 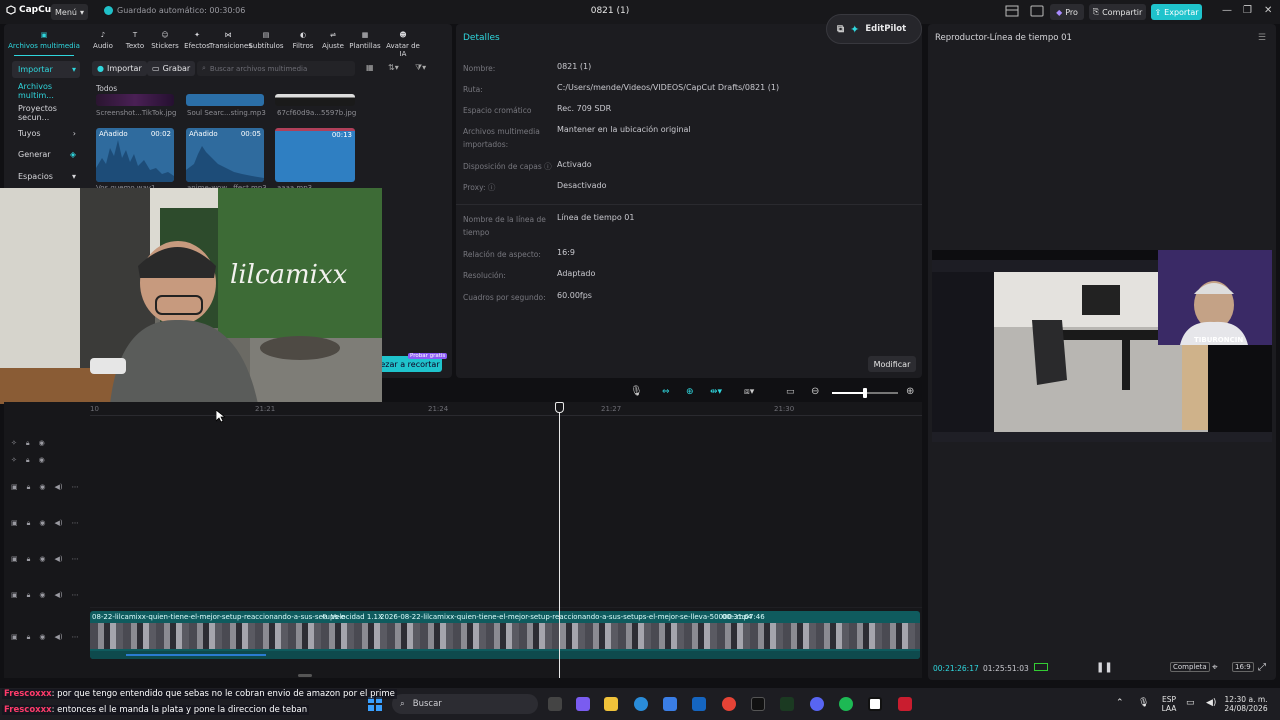 What do you see at coordinates (1211, 703) in the screenshot?
I see `volume-icon: ◀)` at bounding box center [1211, 703].